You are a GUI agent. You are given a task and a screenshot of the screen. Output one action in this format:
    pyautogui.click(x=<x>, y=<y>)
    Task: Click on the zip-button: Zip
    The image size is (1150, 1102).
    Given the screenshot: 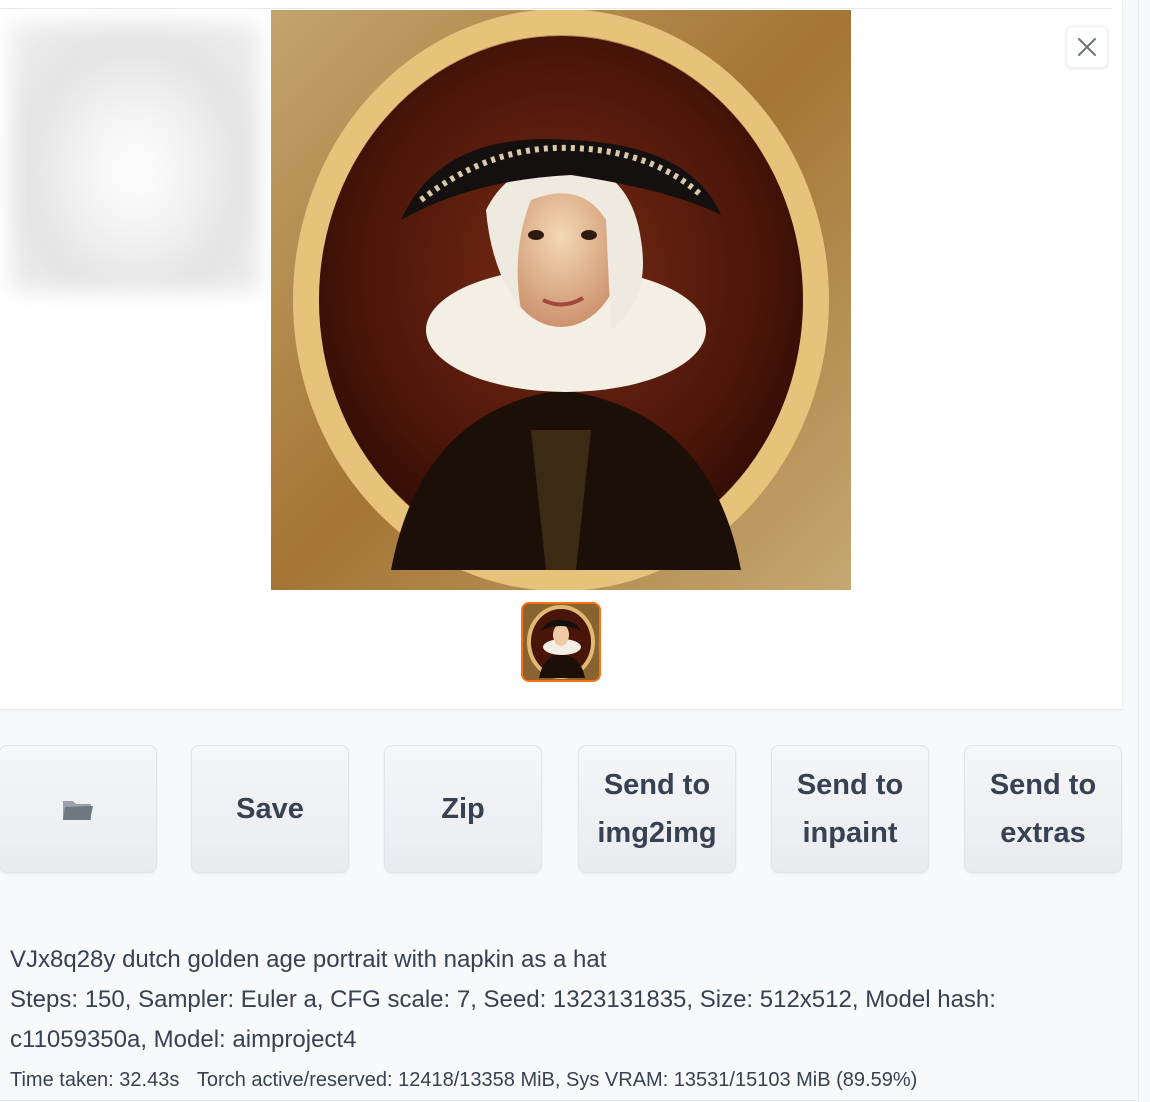 What is the action you would take?
    pyautogui.click(x=463, y=809)
    